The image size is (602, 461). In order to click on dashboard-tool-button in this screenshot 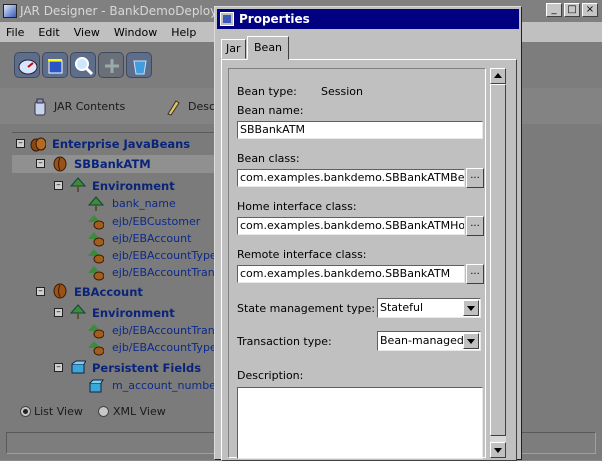, I will do `click(27, 65)`.